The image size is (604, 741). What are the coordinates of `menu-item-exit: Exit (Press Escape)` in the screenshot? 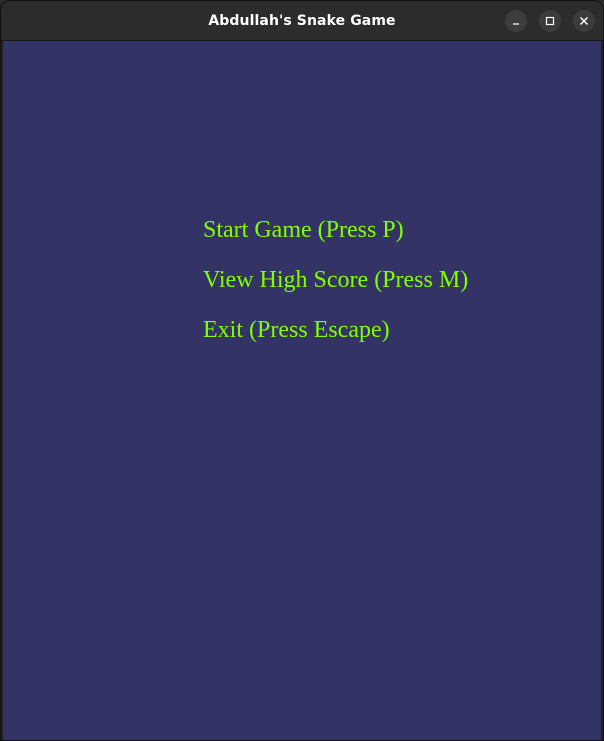 It's located at (335, 341).